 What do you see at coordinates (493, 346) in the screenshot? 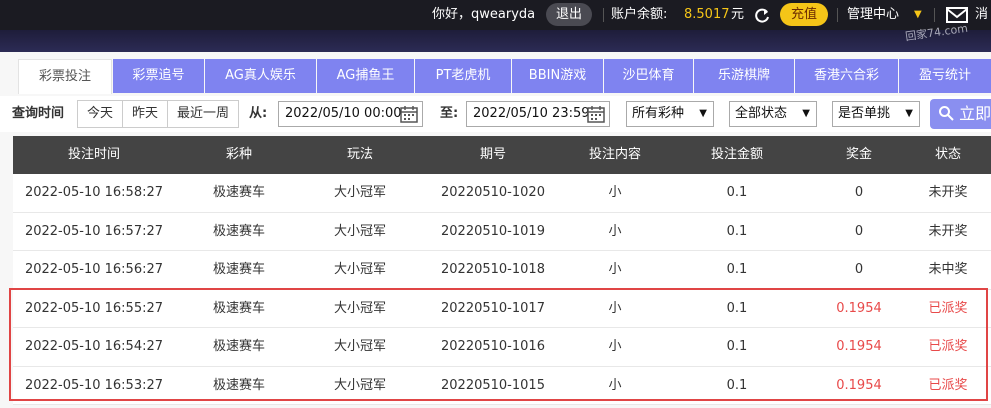
I see `issue: 20220510-1016` at bounding box center [493, 346].